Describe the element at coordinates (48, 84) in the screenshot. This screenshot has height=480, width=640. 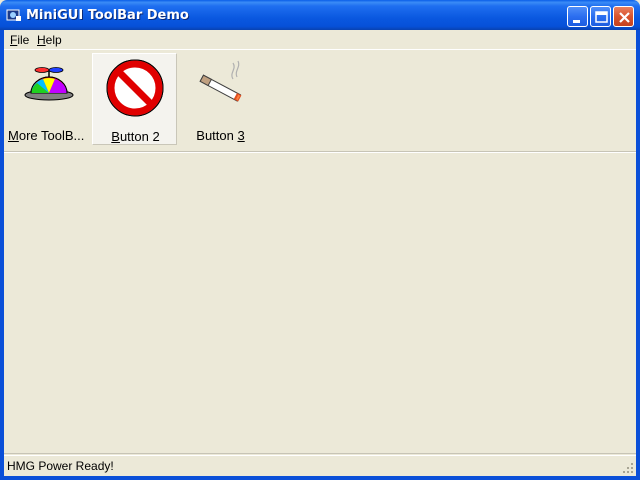
I see `propeller-hat-icon` at that location.